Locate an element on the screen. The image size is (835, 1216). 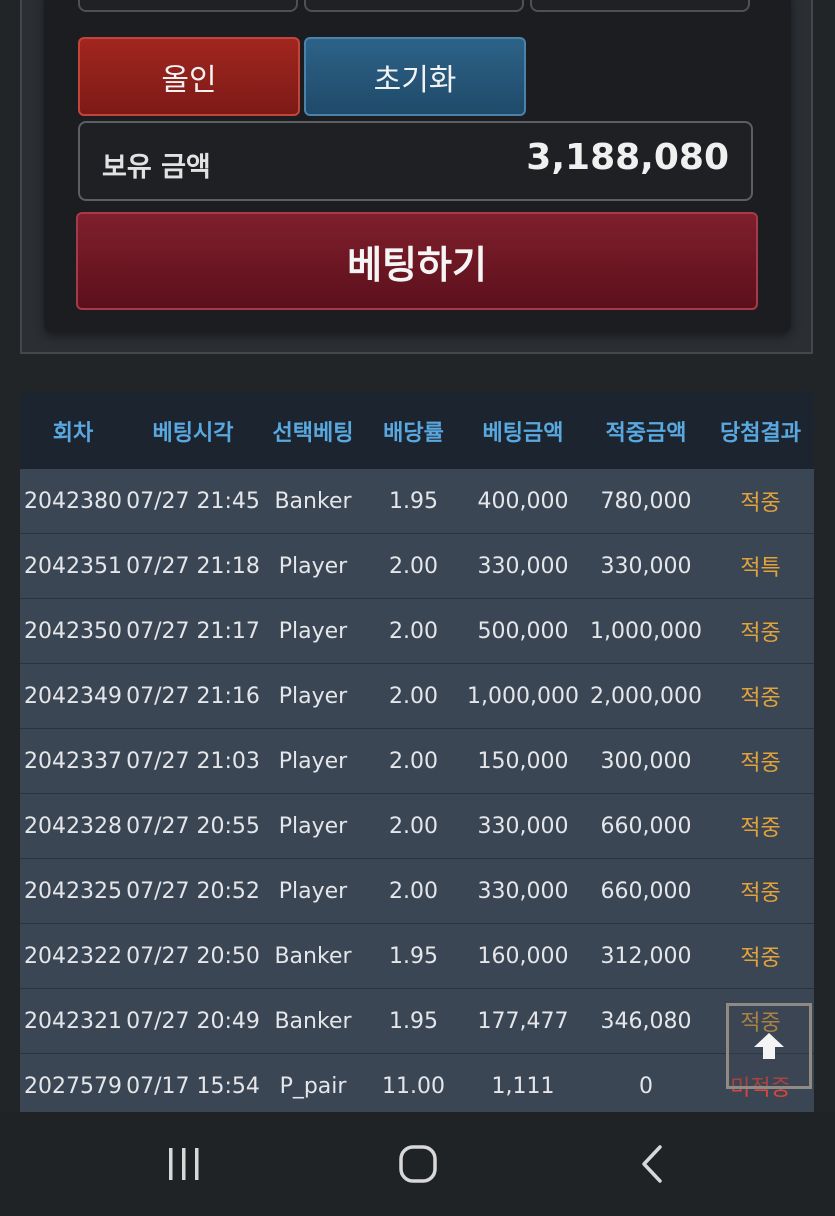
cell-time: 07/27 21:45 is located at coordinates (193, 501).